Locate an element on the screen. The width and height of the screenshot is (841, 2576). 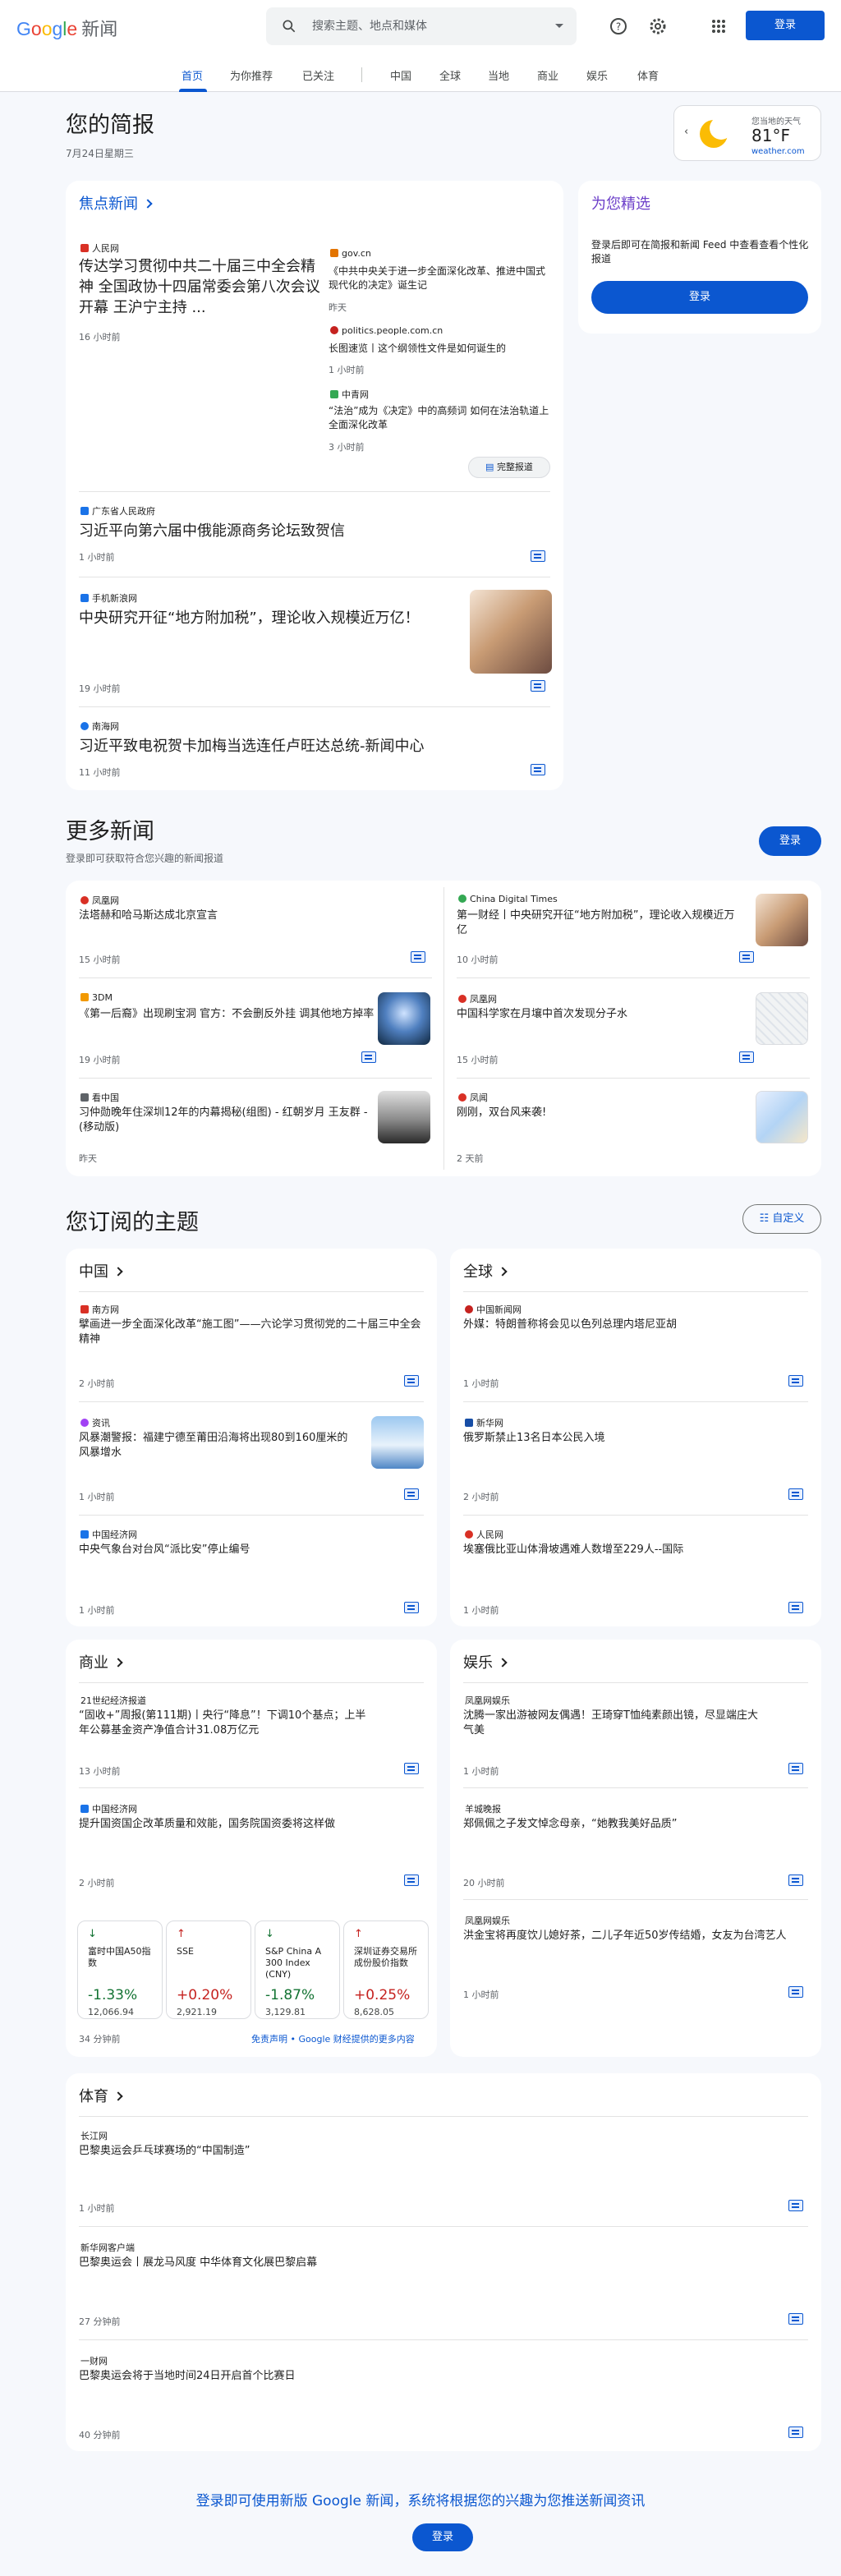
customize-label: 自定义 is located at coordinates (788, 1218).